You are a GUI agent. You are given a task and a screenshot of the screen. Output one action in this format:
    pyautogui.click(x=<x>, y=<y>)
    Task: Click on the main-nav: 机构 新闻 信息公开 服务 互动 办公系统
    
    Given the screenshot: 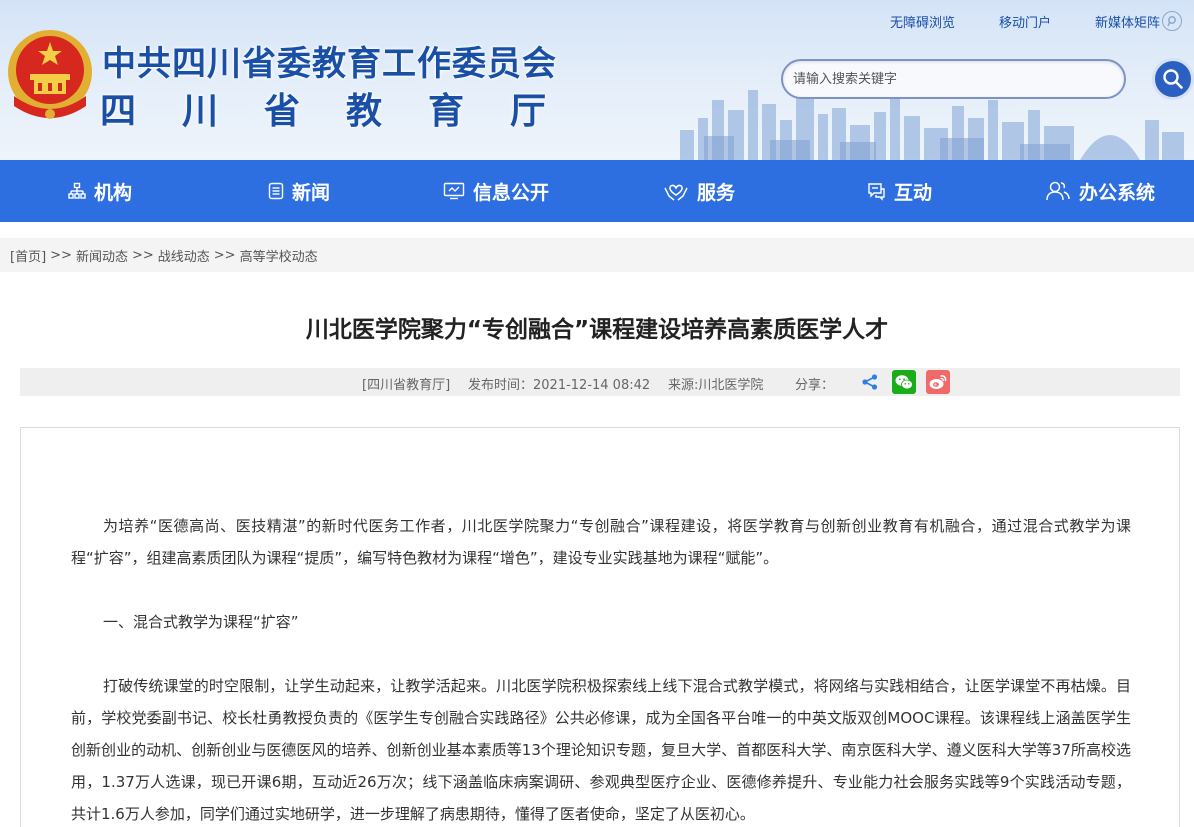 What is the action you would take?
    pyautogui.click(x=597, y=191)
    